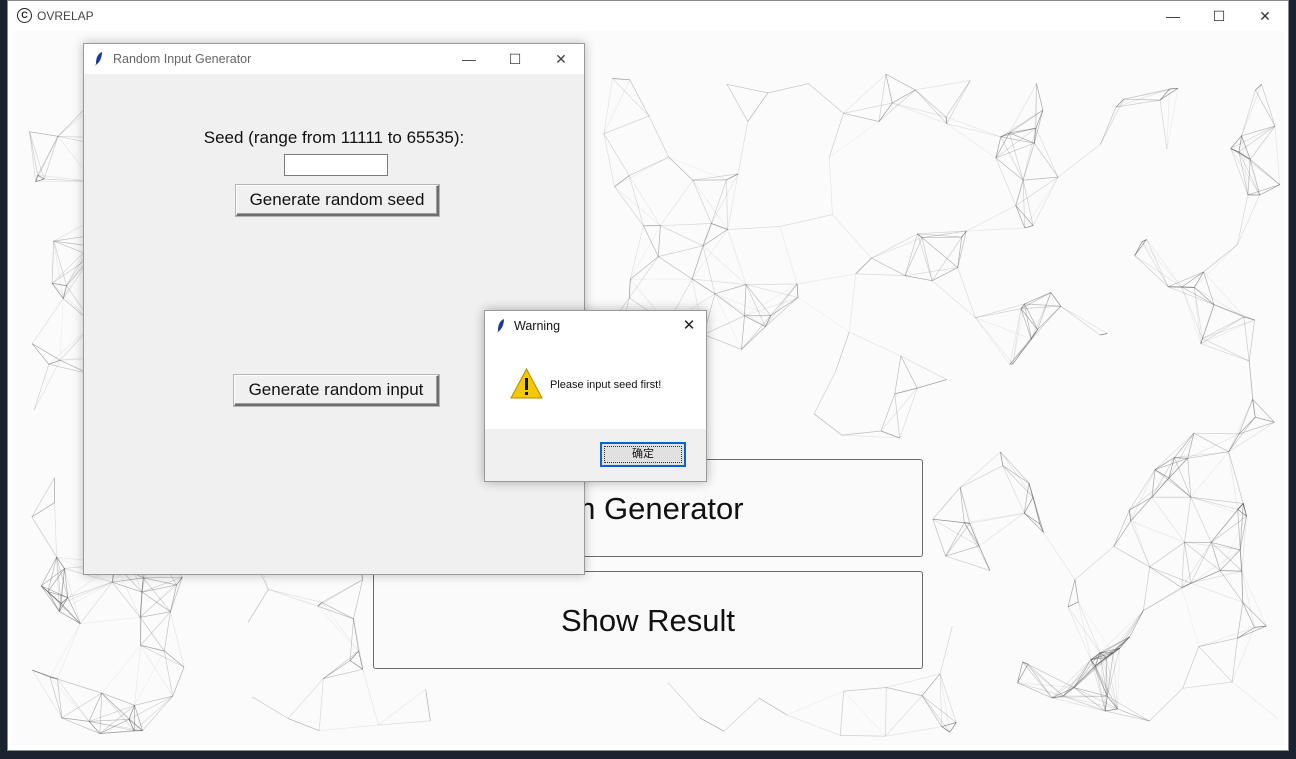  Describe the element at coordinates (336, 165) in the screenshot. I see `seed-input` at that location.